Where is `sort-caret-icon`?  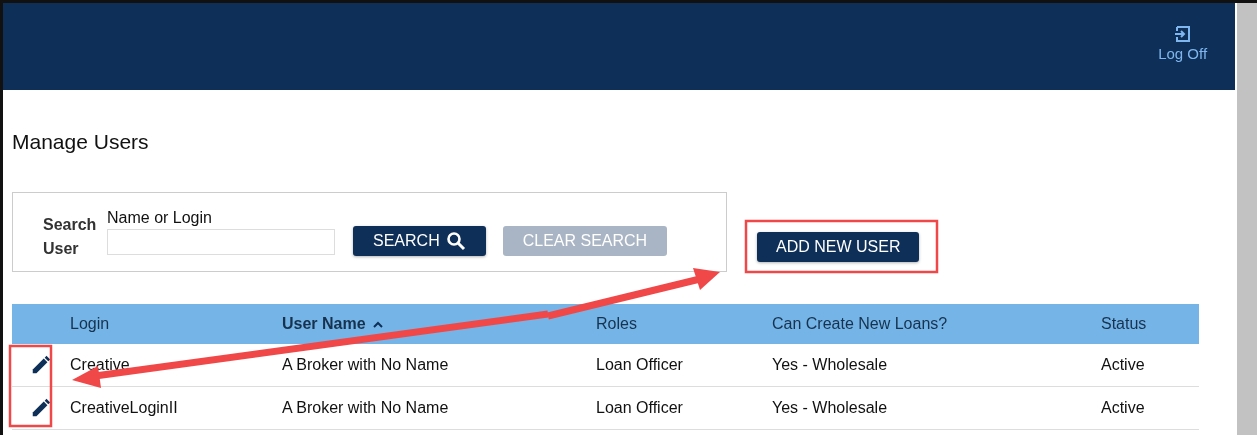 sort-caret-icon is located at coordinates (377, 324).